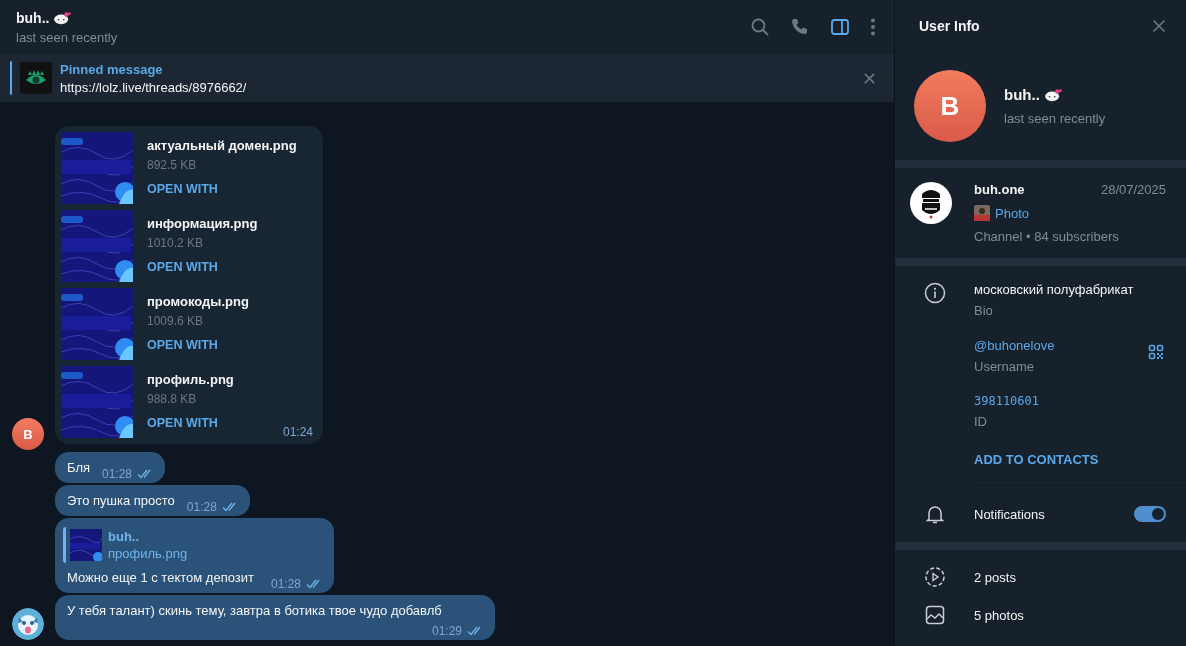  What do you see at coordinates (154, 87) in the screenshot?
I see `pinned-text: https://lolz.live/threads/8976662/` at bounding box center [154, 87].